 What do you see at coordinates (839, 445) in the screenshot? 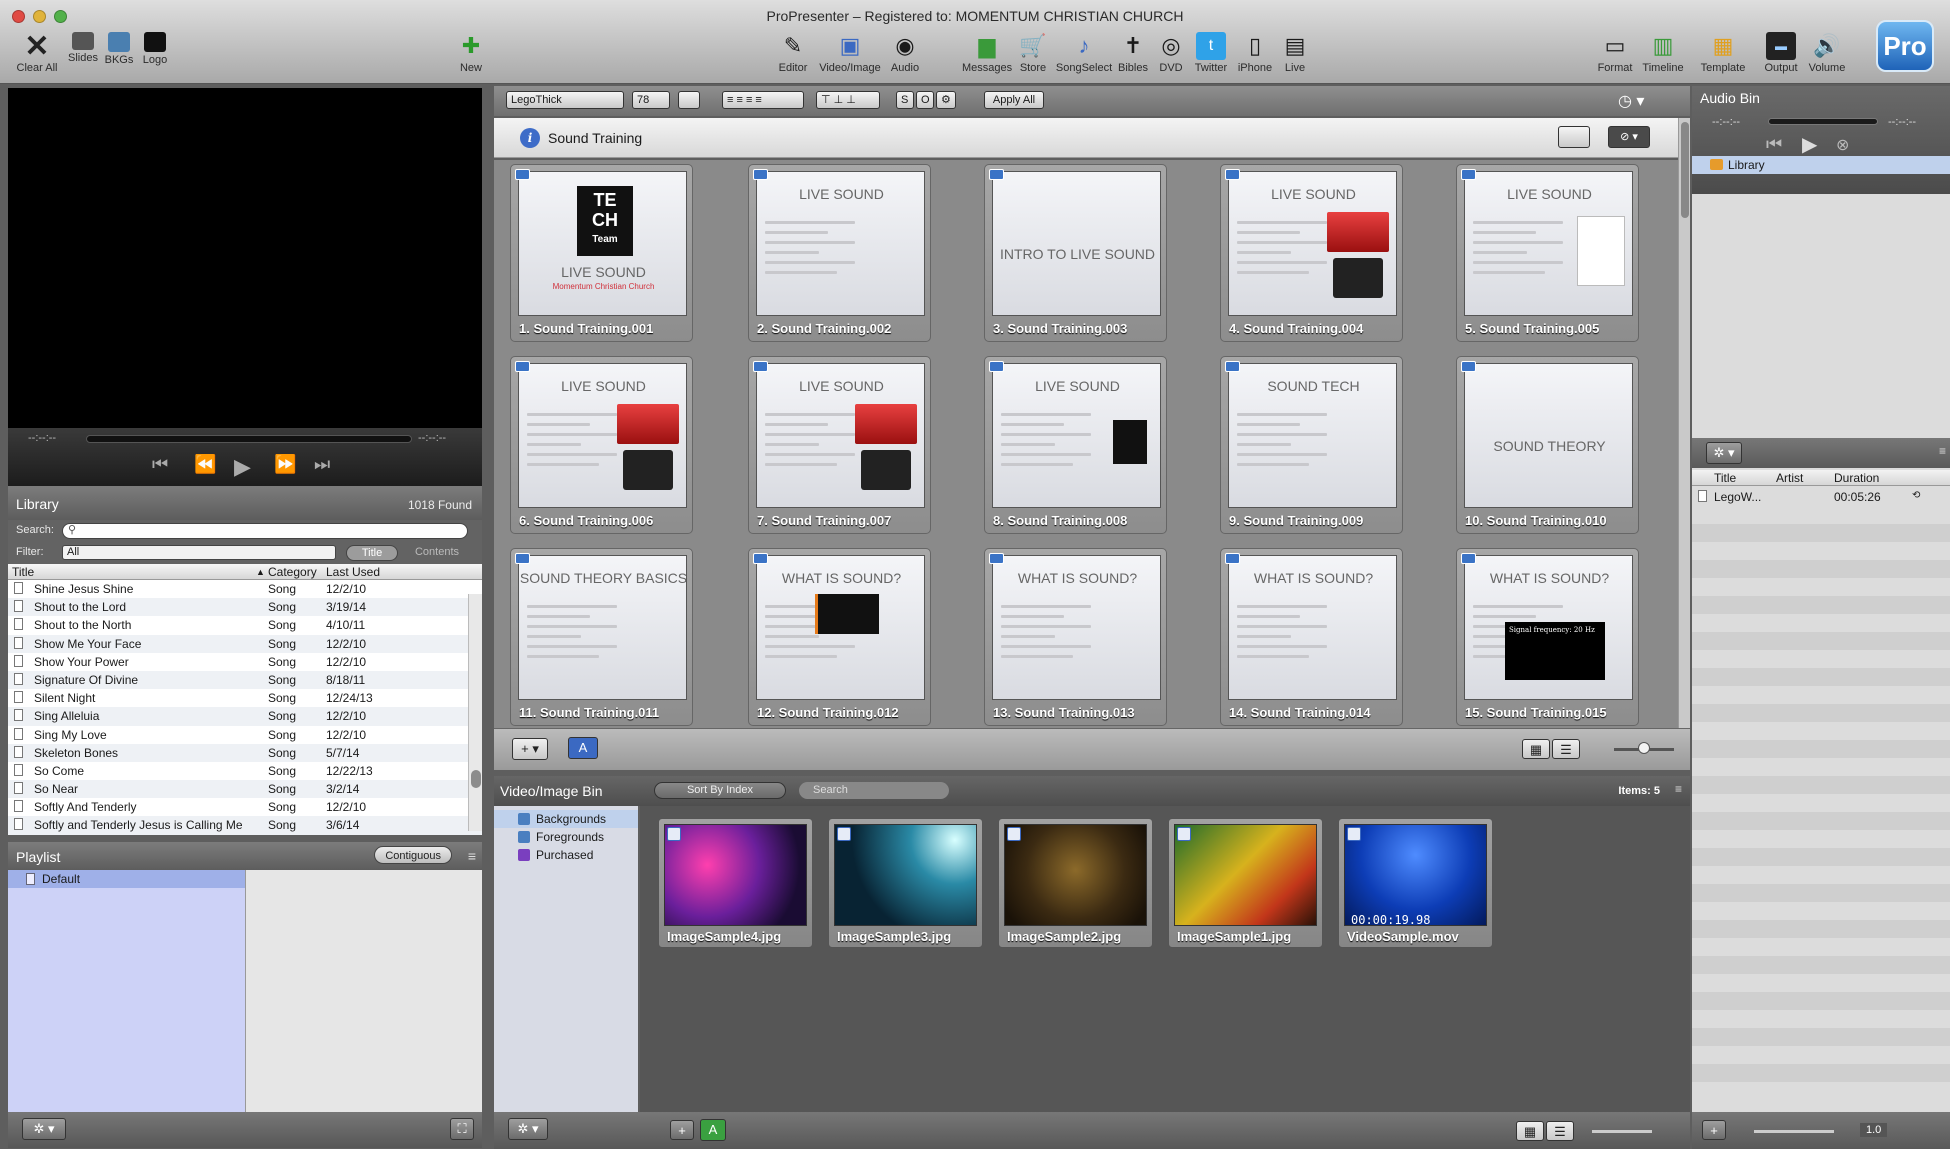
I see `slide-thumbnail: LIVE SOUND 7. Sound Training.007` at bounding box center [839, 445].